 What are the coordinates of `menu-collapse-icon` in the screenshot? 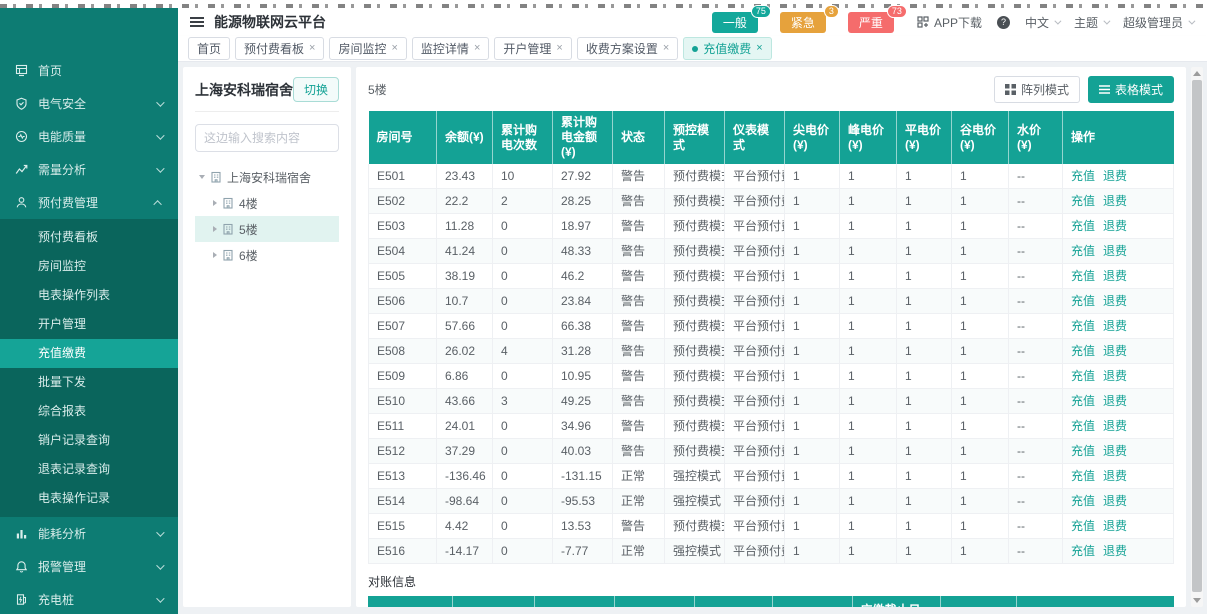 It's located at (197, 22).